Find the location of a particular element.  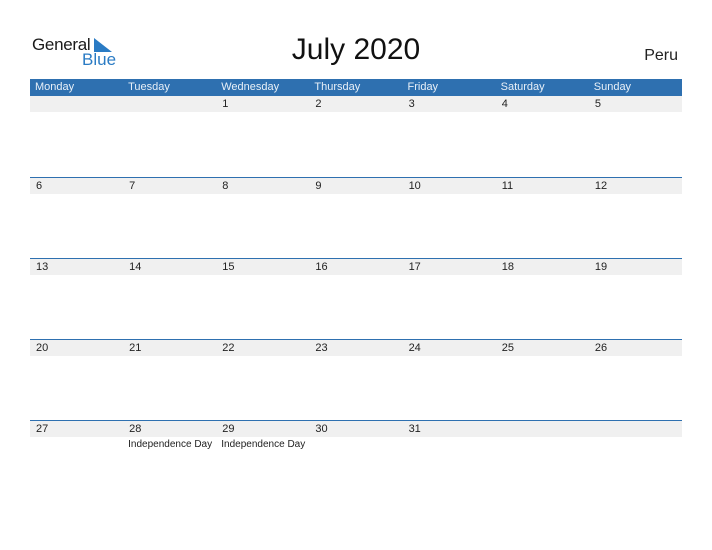

day-cell: 15 is located at coordinates (262, 298).